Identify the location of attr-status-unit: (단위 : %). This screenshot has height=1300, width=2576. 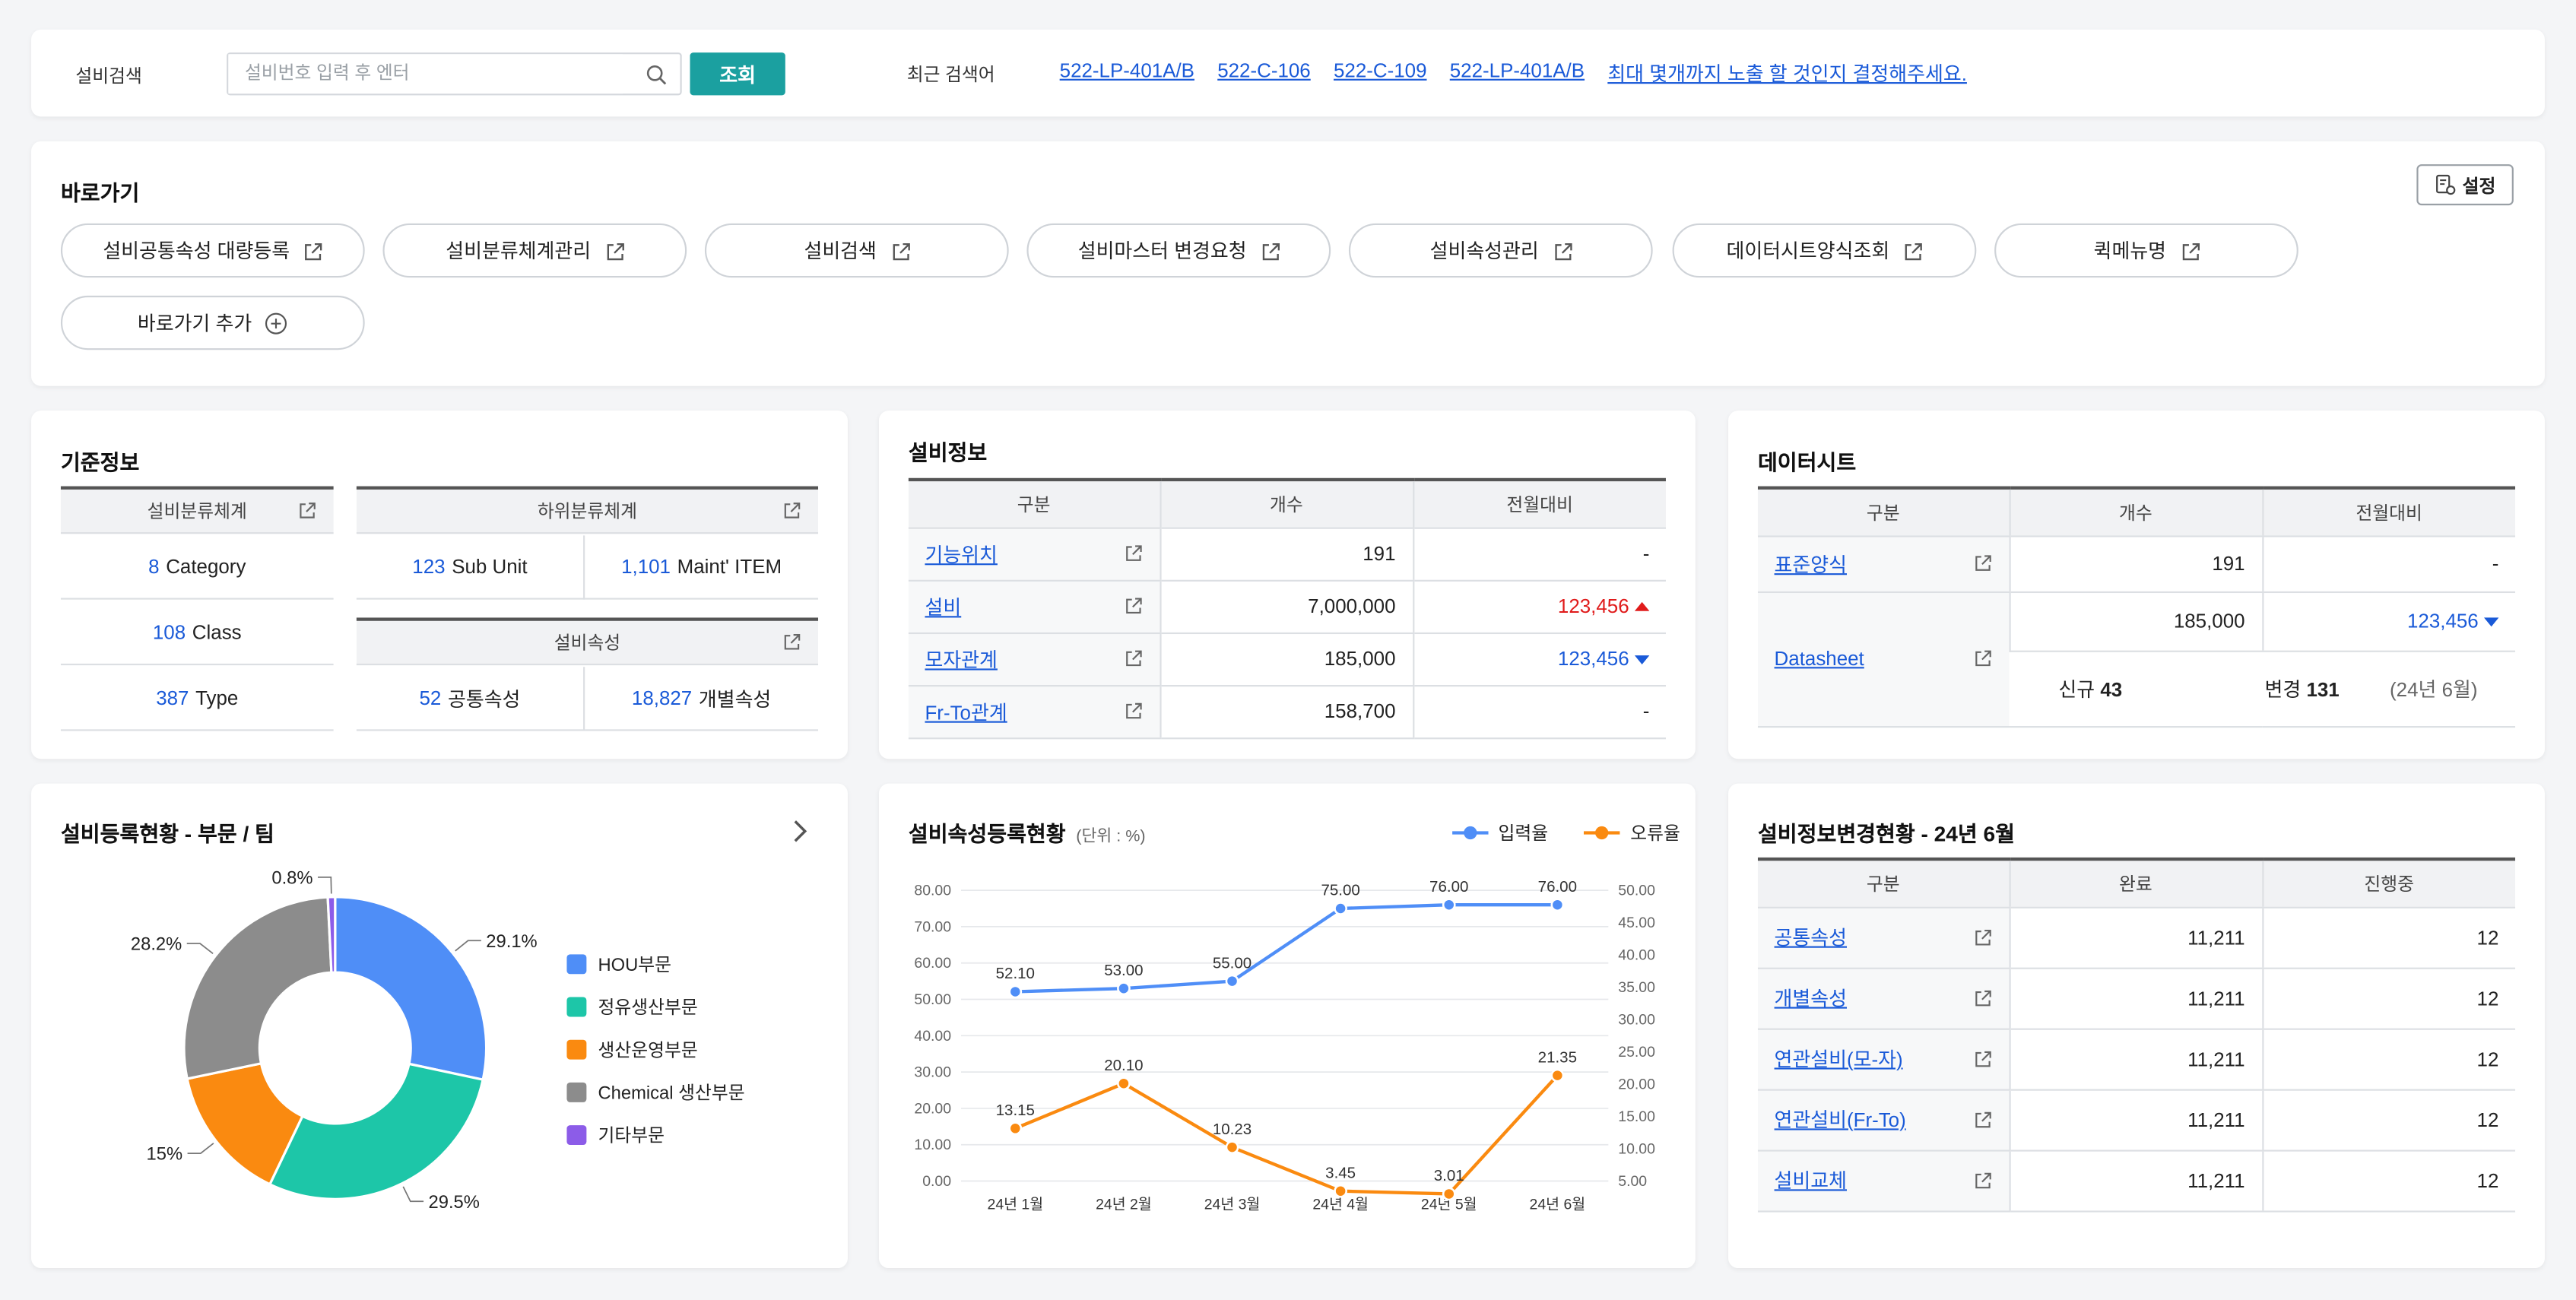
(1111, 836).